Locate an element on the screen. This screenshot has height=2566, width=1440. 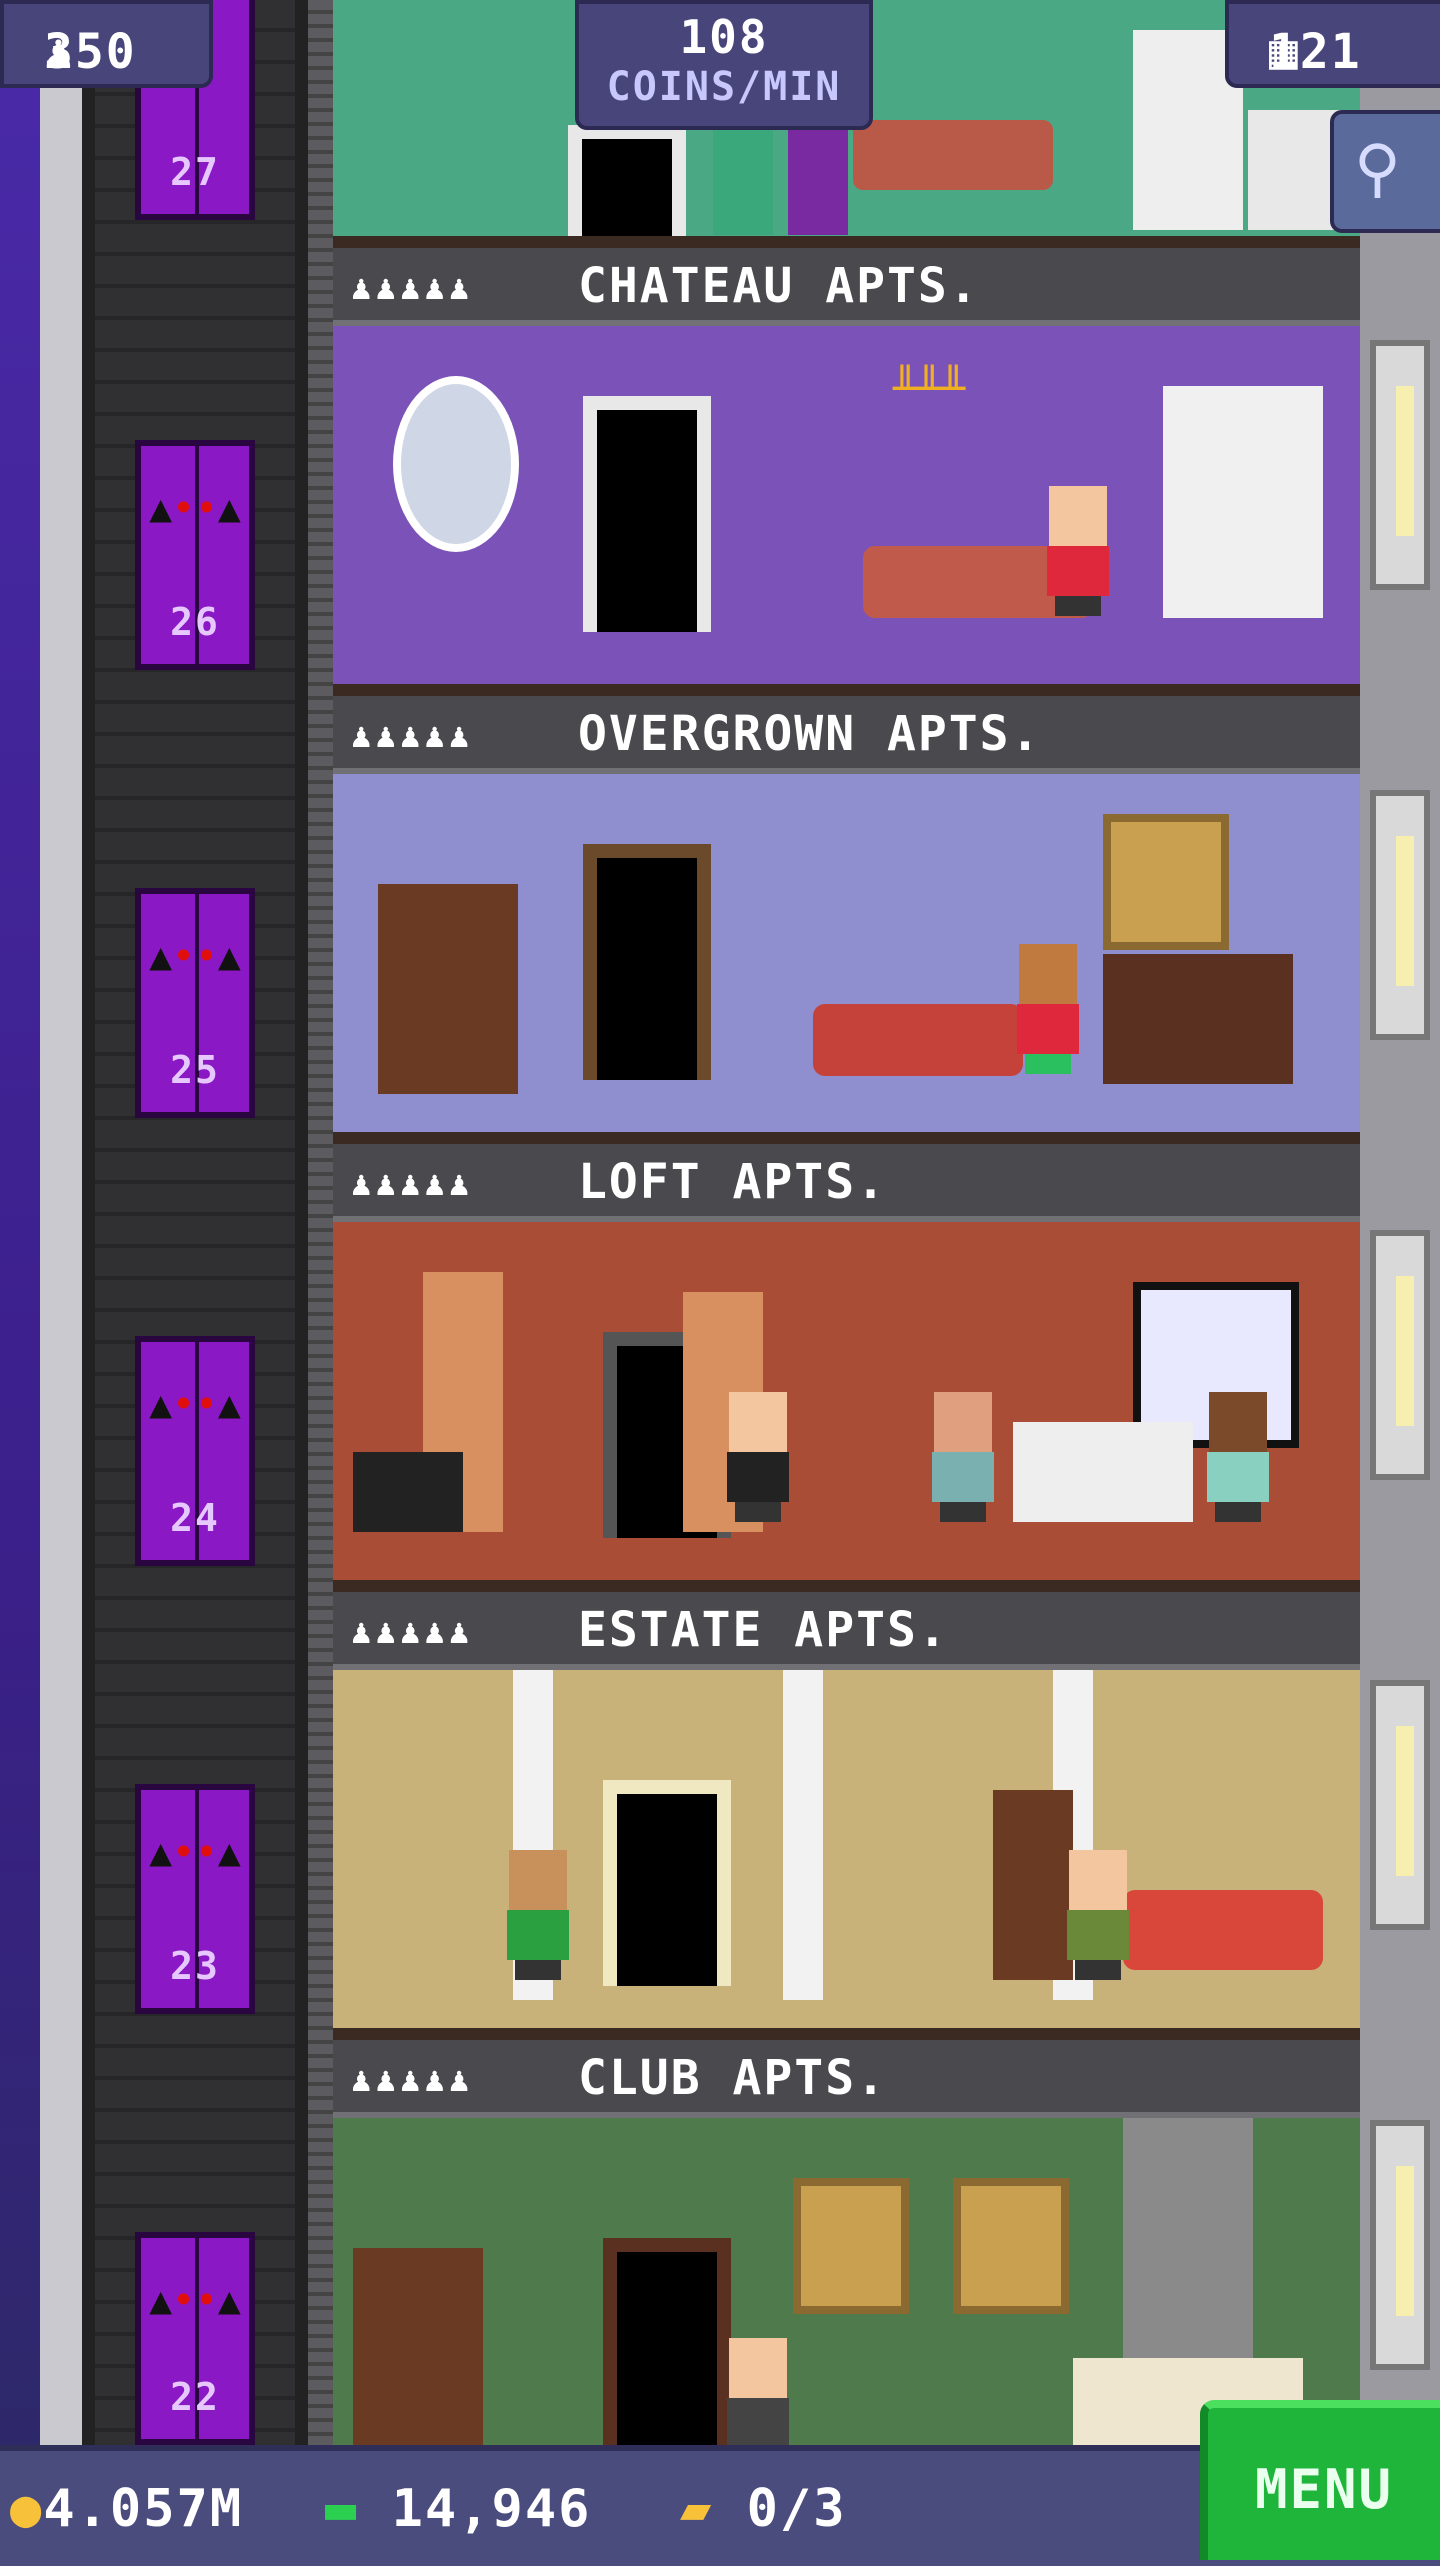
floor-name: CHATEAU APTS. is located at coordinates (779, 286).